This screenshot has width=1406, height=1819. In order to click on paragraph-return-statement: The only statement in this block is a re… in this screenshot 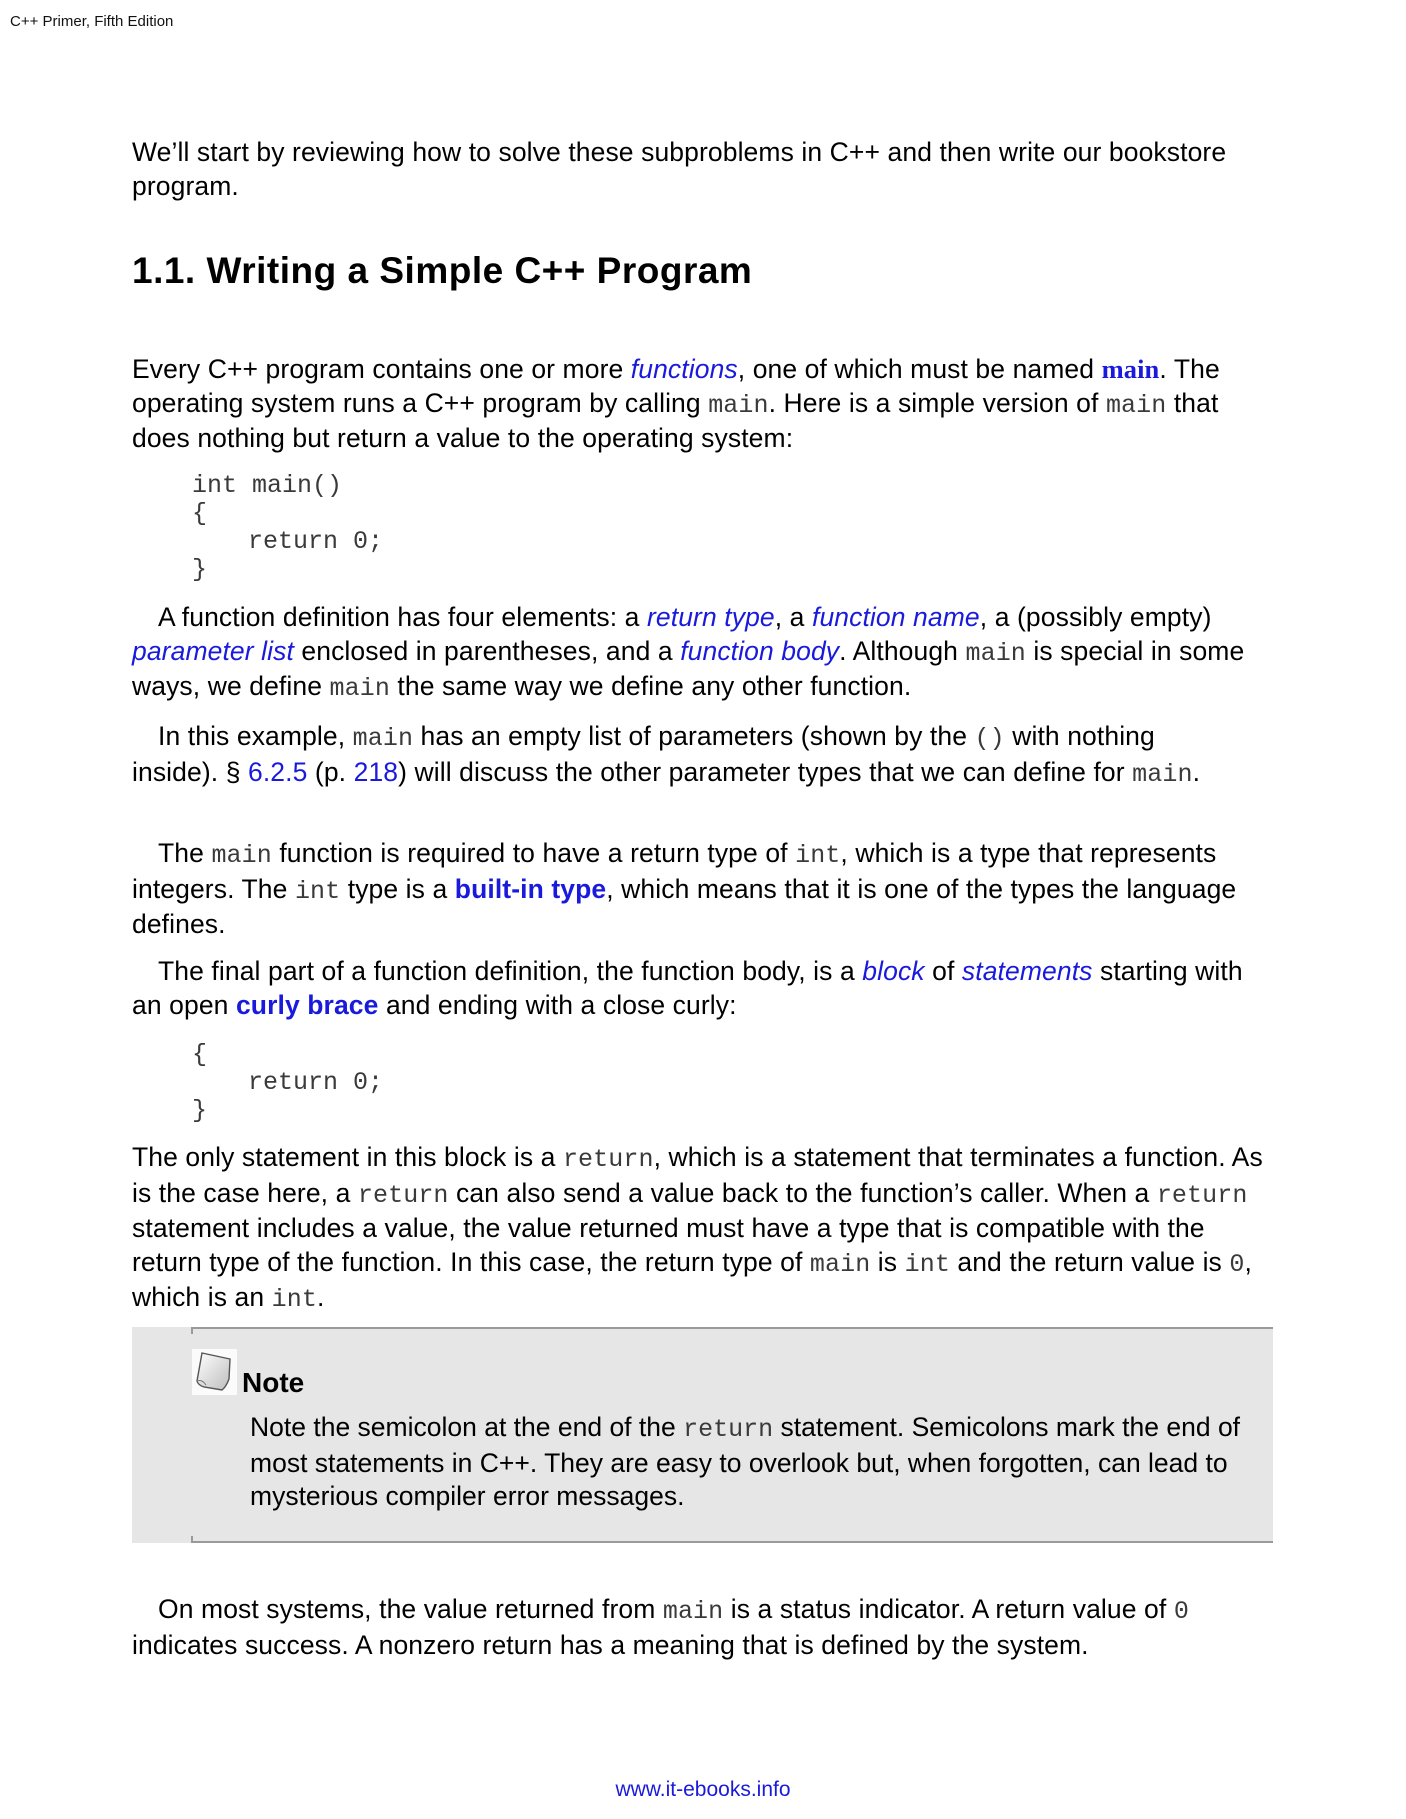, I will do `click(697, 1228)`.